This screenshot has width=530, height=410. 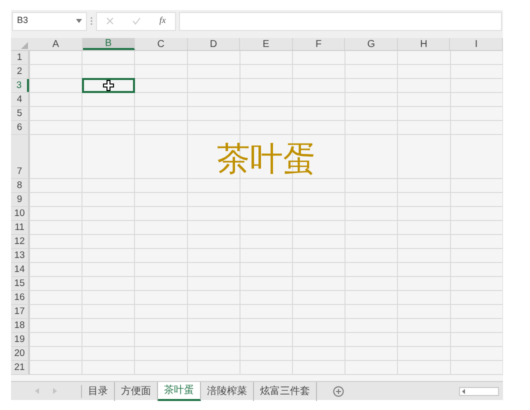 I want to click on previous-sheet-icon, so click(x=37, y=391).